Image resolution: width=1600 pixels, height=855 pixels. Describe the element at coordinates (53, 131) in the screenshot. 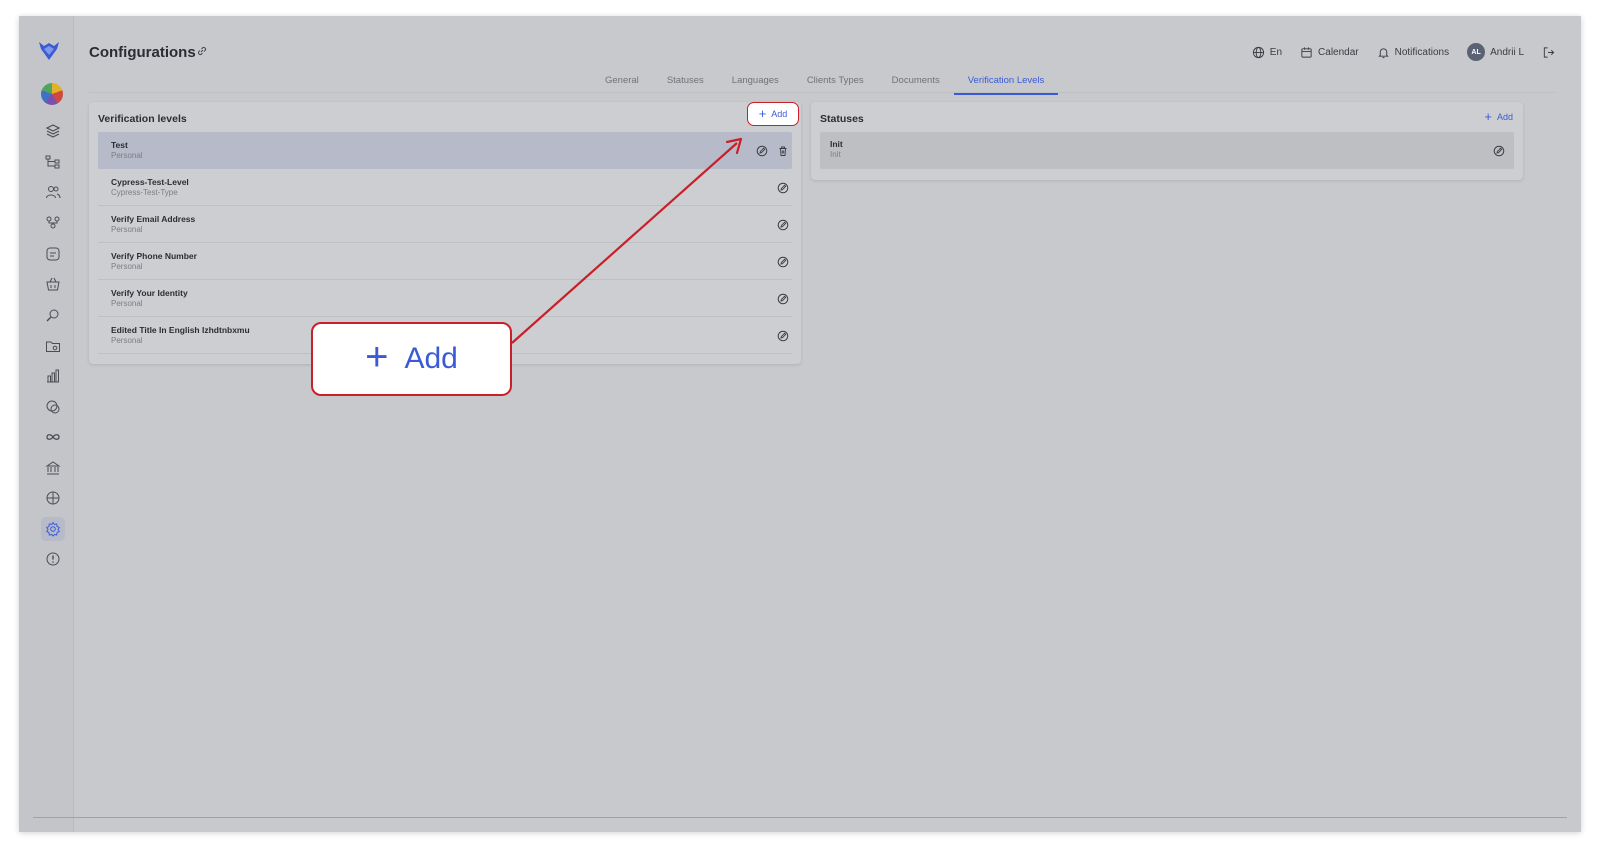

I see `stack-icon` at that location.